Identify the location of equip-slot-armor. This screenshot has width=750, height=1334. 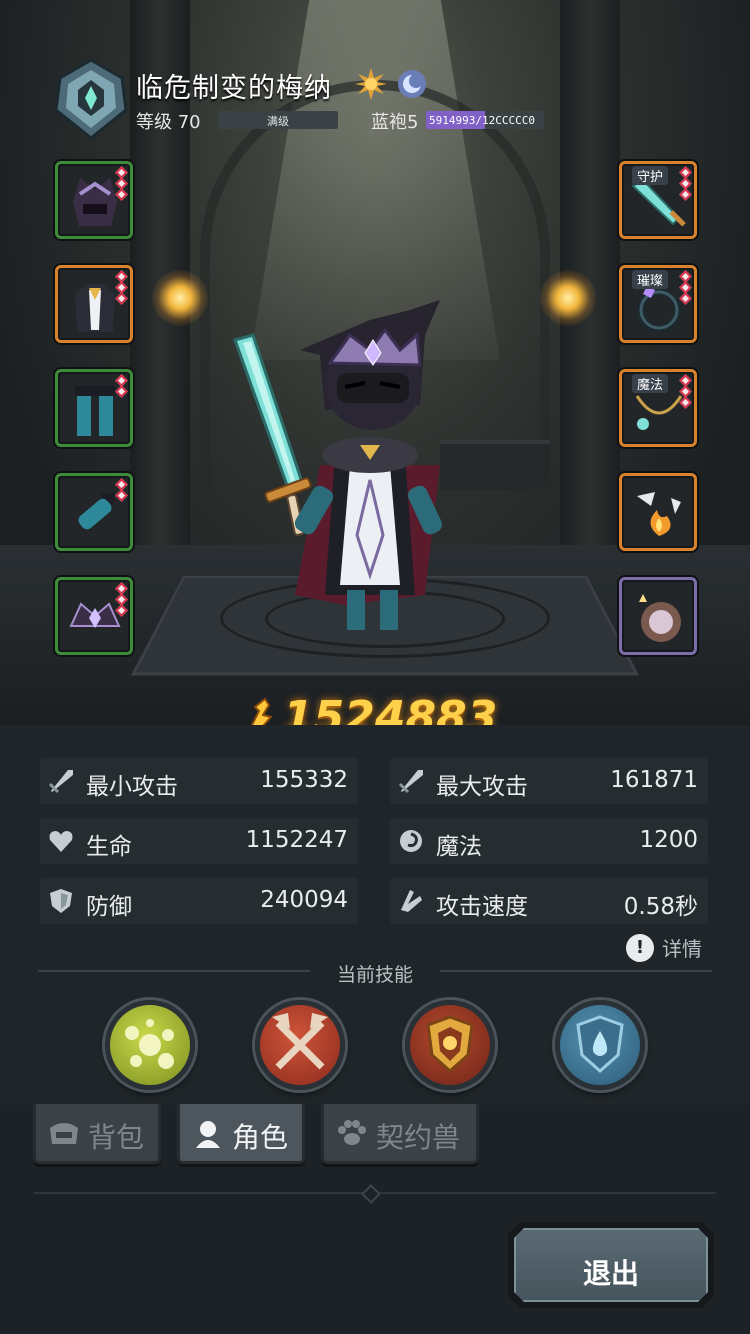
(94, 304).